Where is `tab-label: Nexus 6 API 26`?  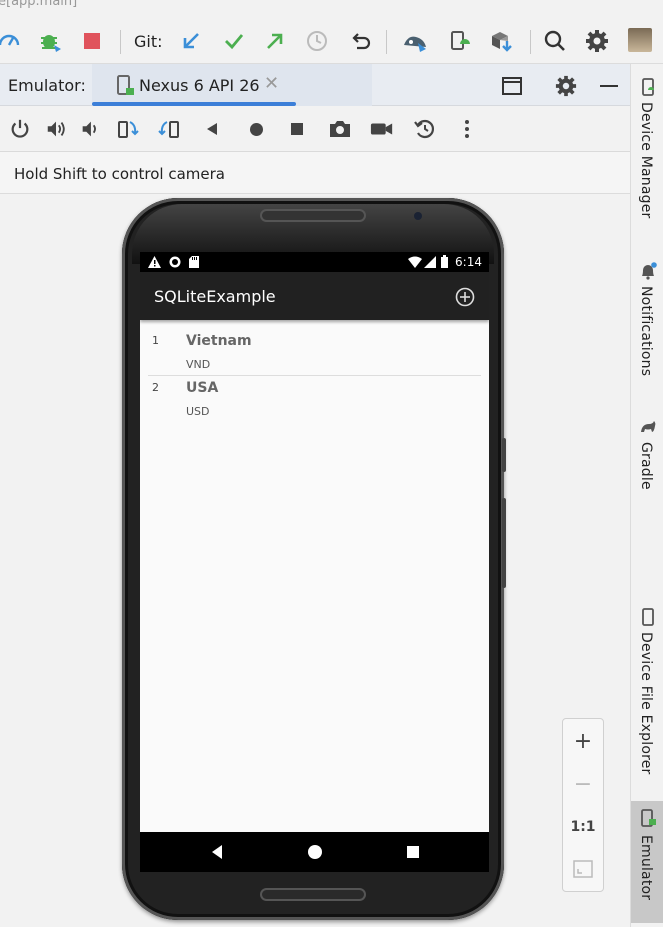 tab-label: Nexus 6 API 26 is located at coordinates (199, 85).